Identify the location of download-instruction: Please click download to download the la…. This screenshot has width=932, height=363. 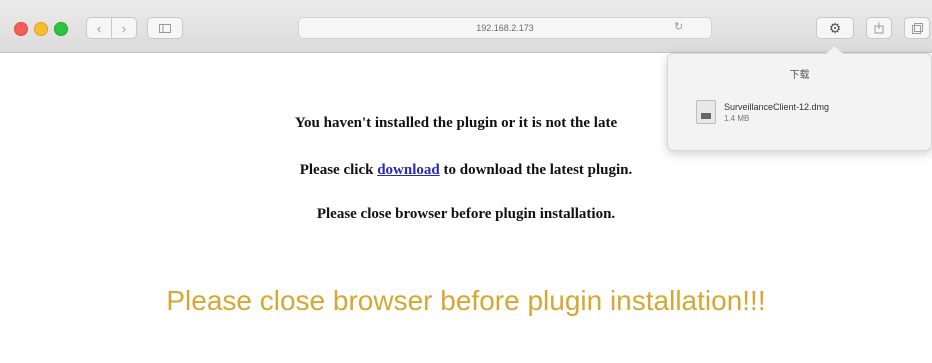
(466, 170).